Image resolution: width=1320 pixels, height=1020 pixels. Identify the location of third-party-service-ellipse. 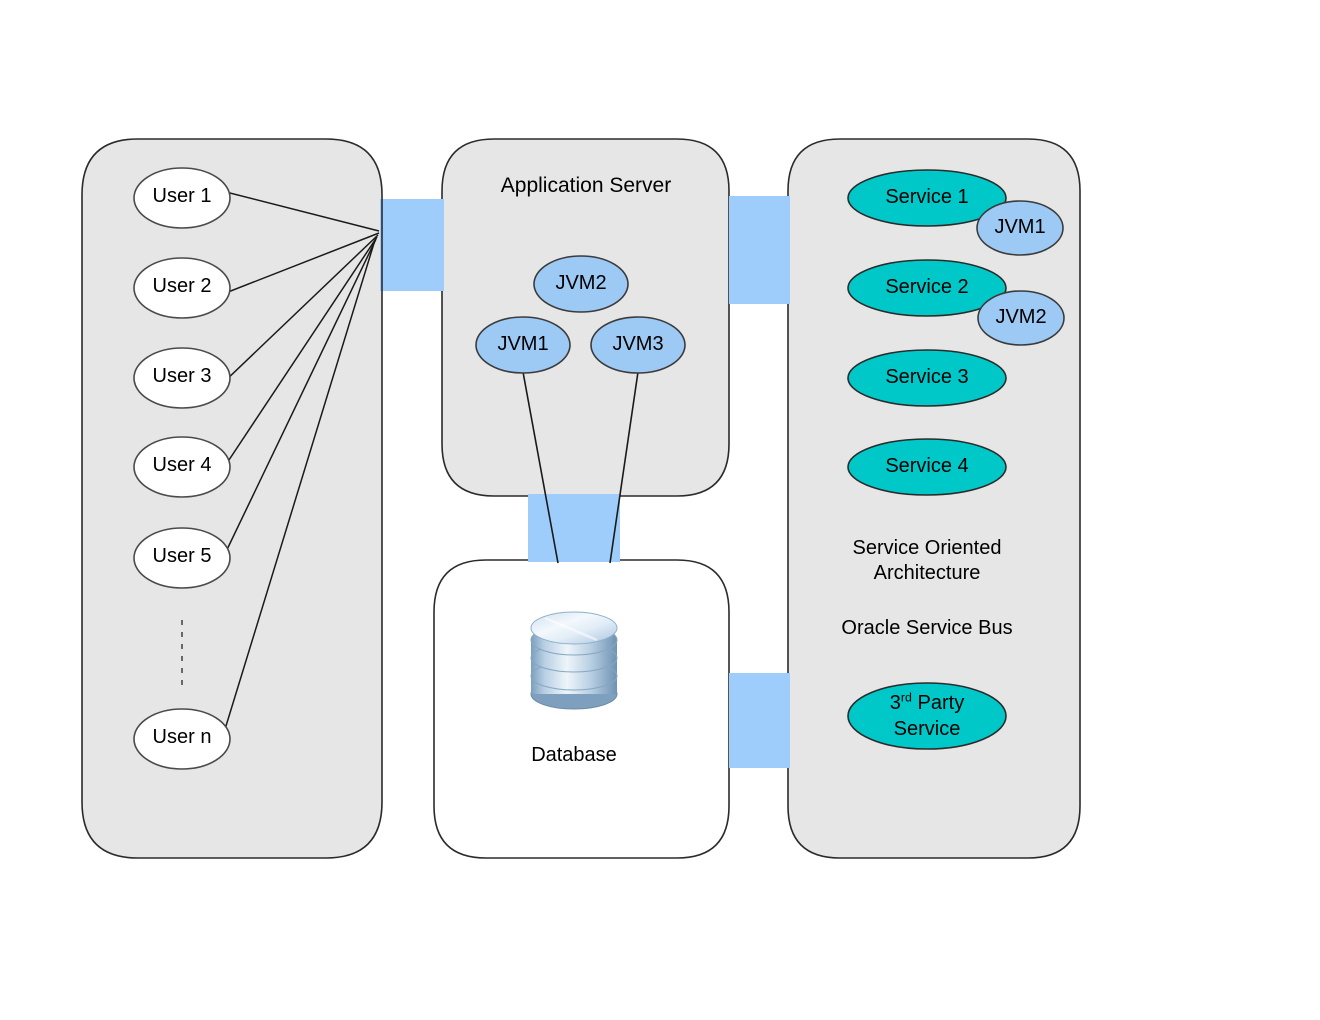
(927, 716).